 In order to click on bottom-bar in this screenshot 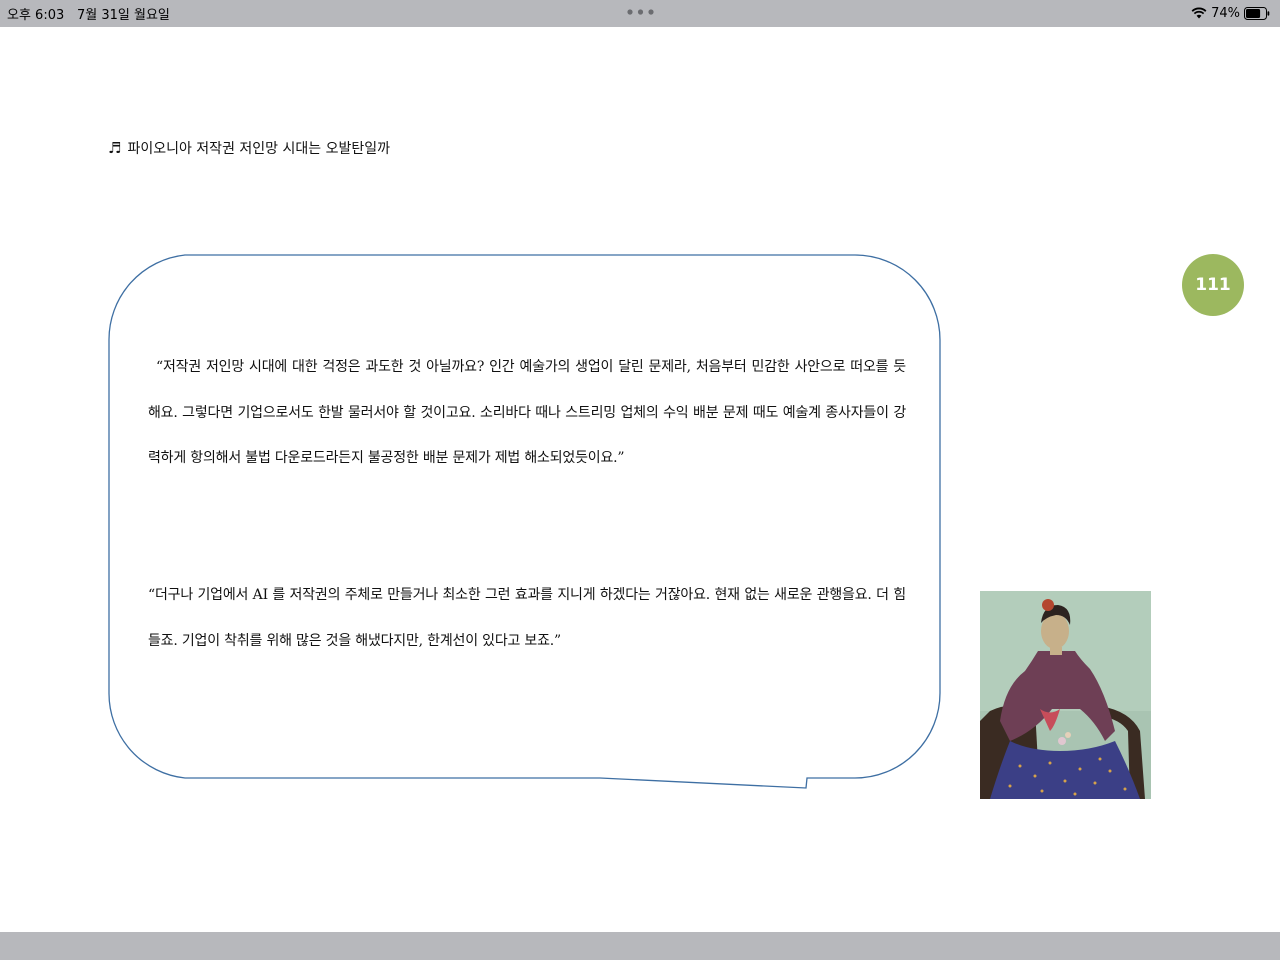, I will do `click(640, 946)`.